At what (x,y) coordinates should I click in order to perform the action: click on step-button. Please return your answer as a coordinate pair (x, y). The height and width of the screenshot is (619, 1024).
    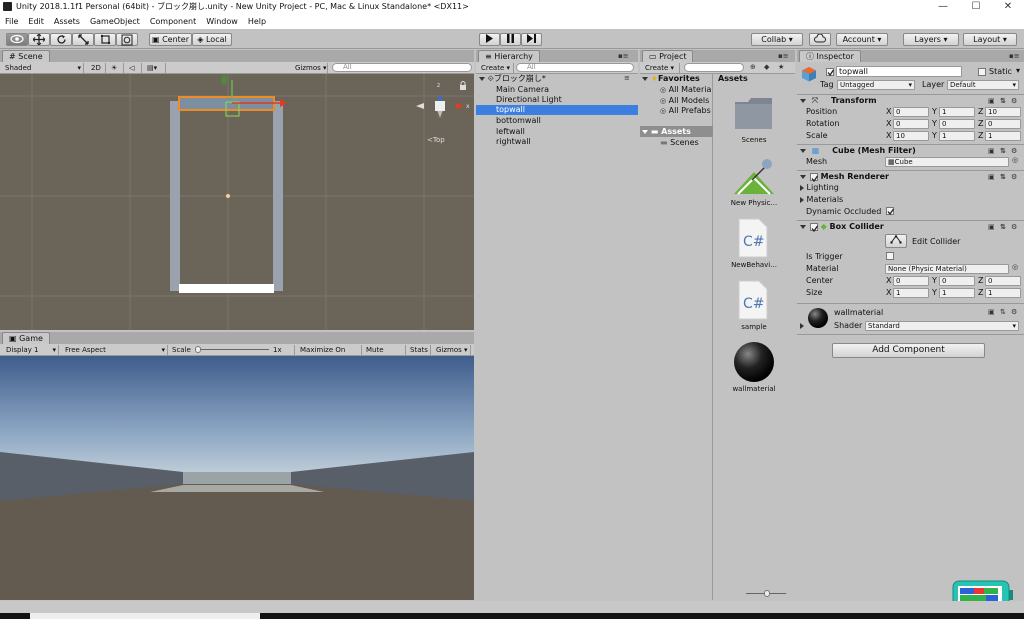
    Looking at the image, I should click on (531, 39).